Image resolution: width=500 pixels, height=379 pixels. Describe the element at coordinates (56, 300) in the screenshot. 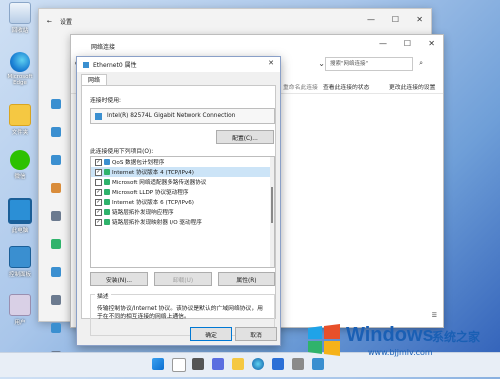

I see `gaming-icon` at that location.